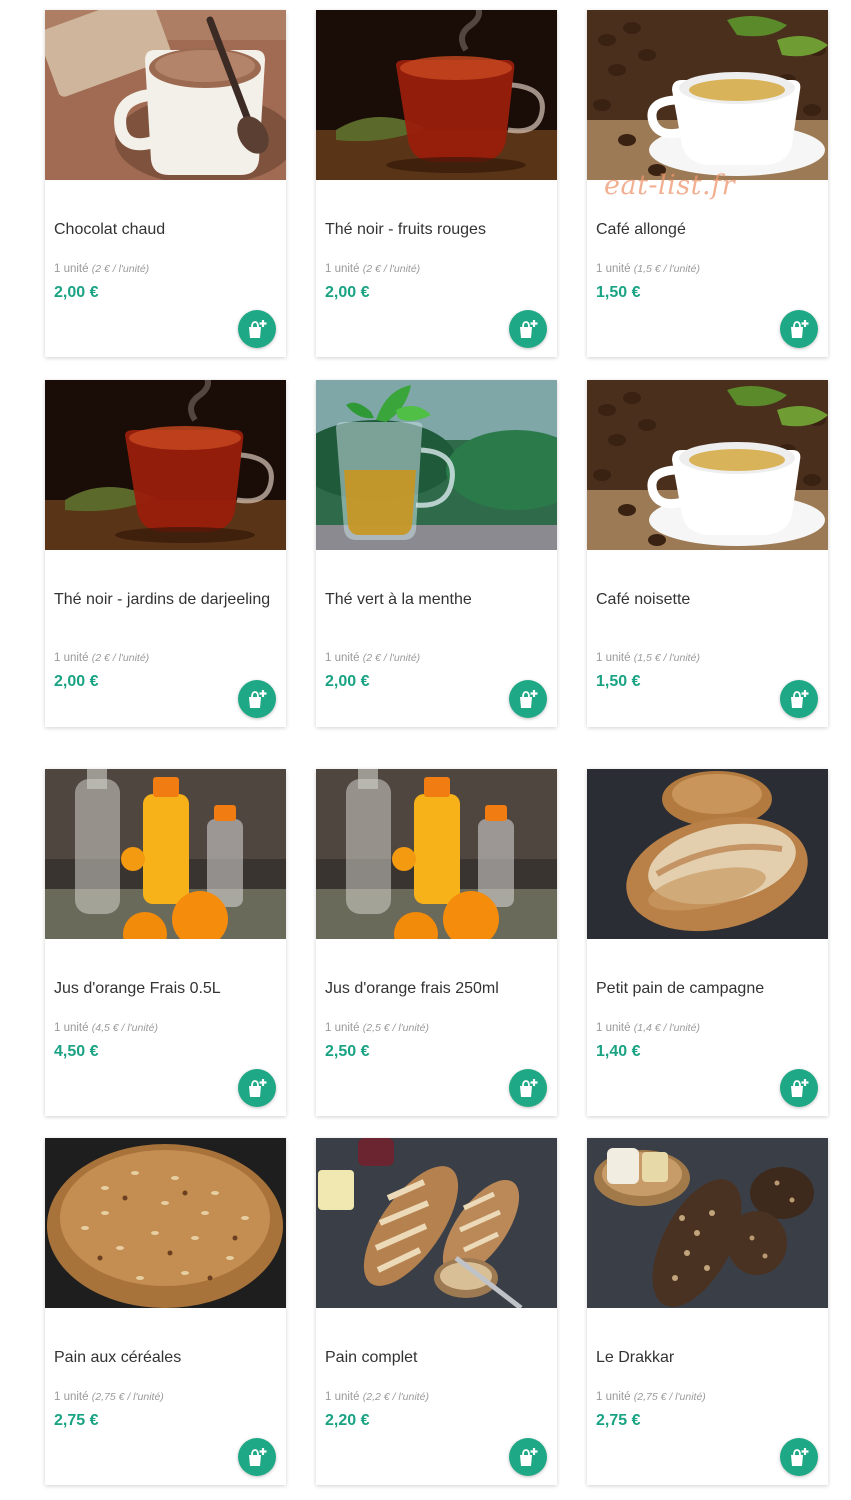 The image size is (851, 1500). Describe the element at coordinates (118, 1357) in the screenshot. I see `product-name: Pain aux céréales` at that location.